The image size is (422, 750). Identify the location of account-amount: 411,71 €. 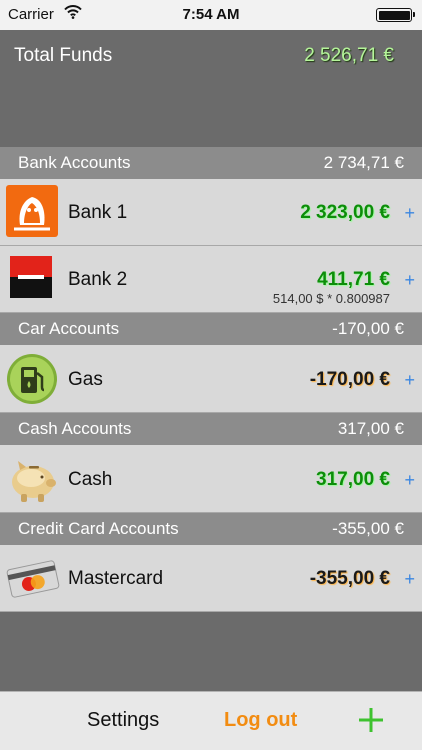
(353, 279).